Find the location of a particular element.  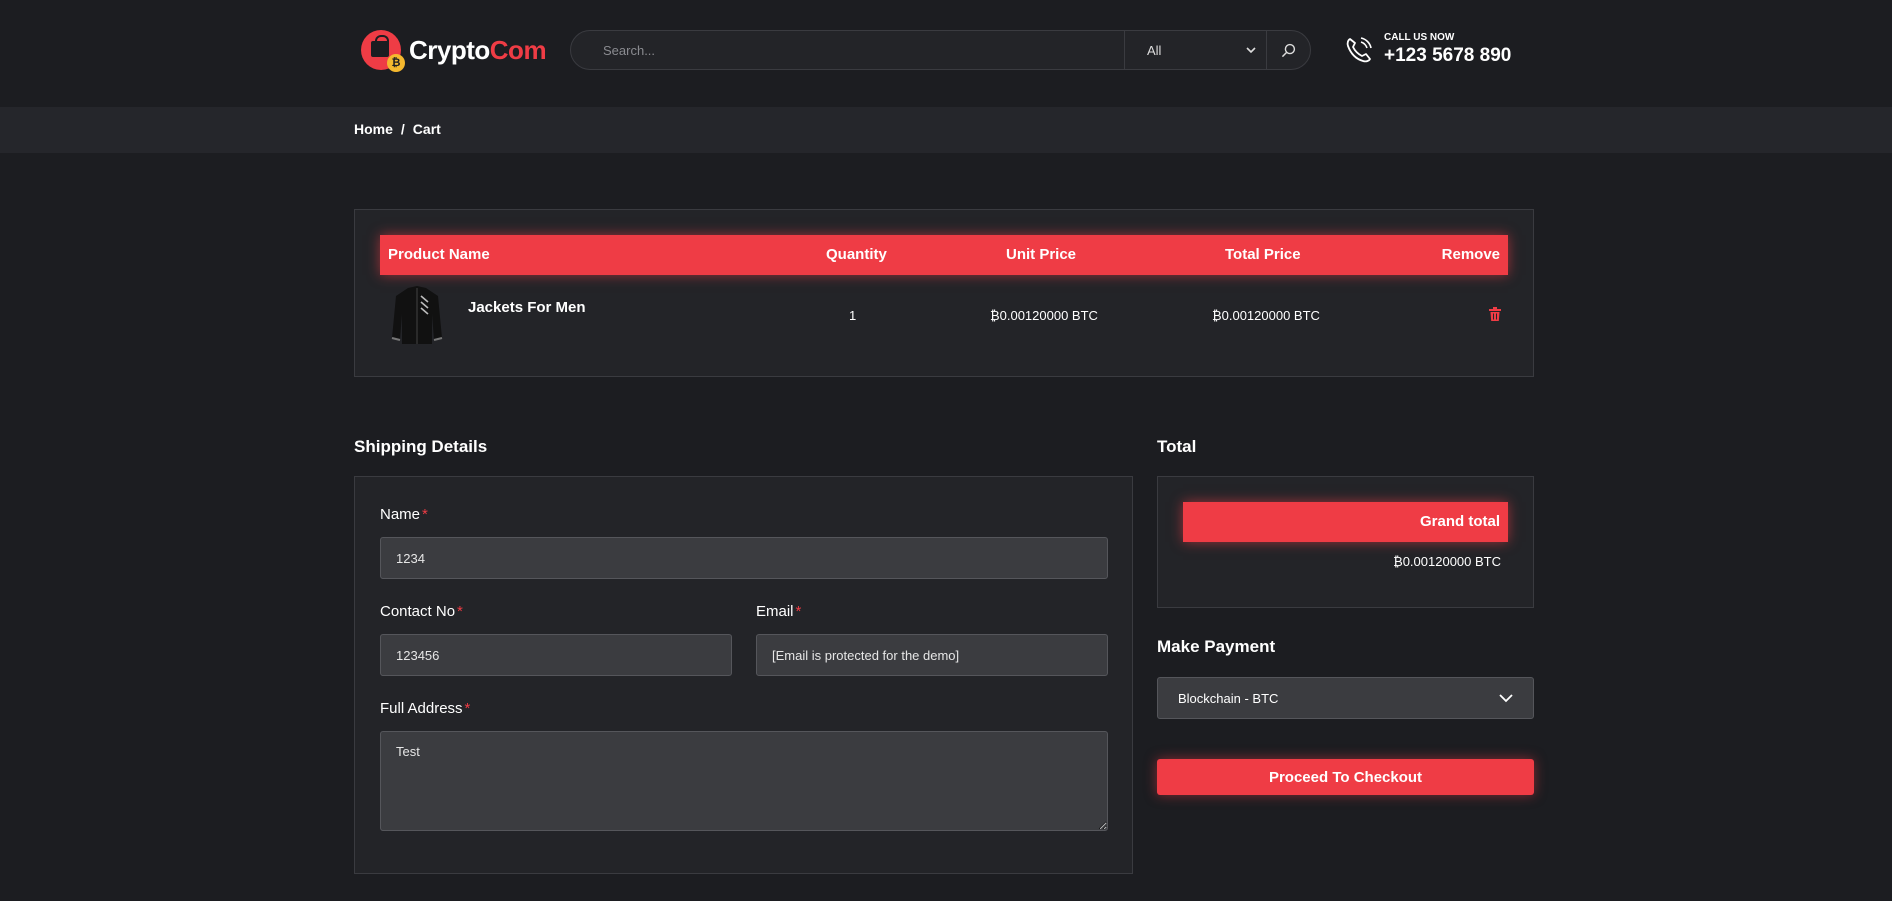

search-bar: All is located at coordinates (940, 50).